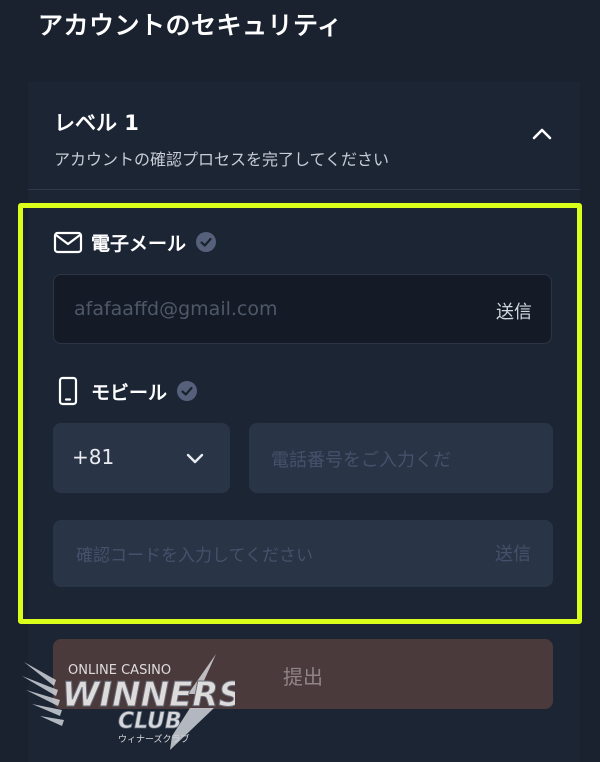  I want to click on winners-club-logo: ONLINE CASINO WINNERS CLUB ウィナーズクラブ, so click(128, 702).